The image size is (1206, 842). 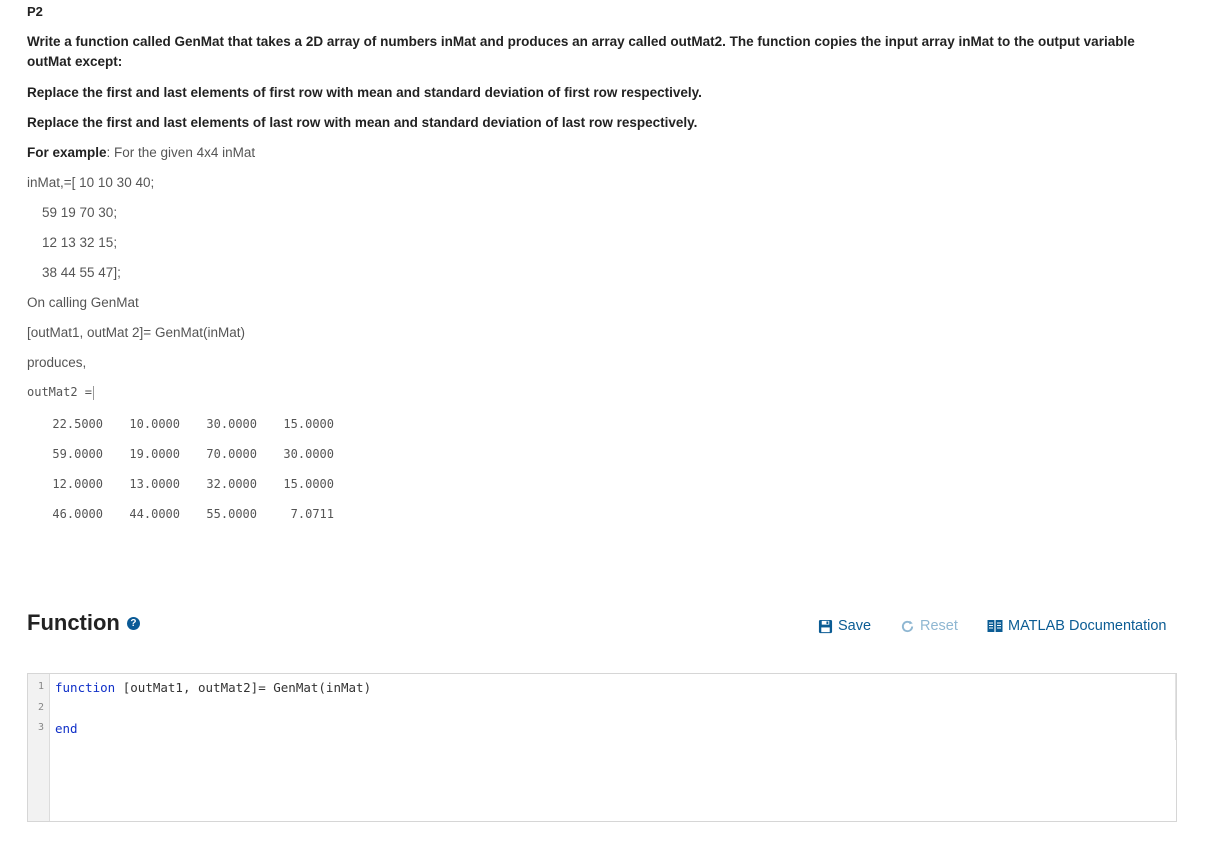 I want to click on function-heading: Function ?, so click(x=83, y=623).